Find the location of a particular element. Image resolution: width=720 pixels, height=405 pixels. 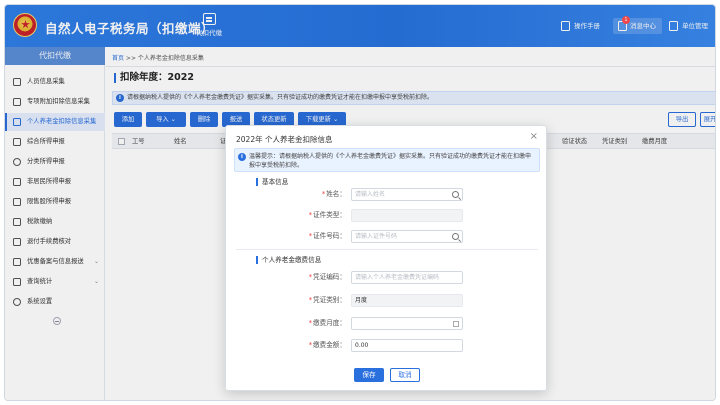

pay-month-field is located at coordinates (407, 323).